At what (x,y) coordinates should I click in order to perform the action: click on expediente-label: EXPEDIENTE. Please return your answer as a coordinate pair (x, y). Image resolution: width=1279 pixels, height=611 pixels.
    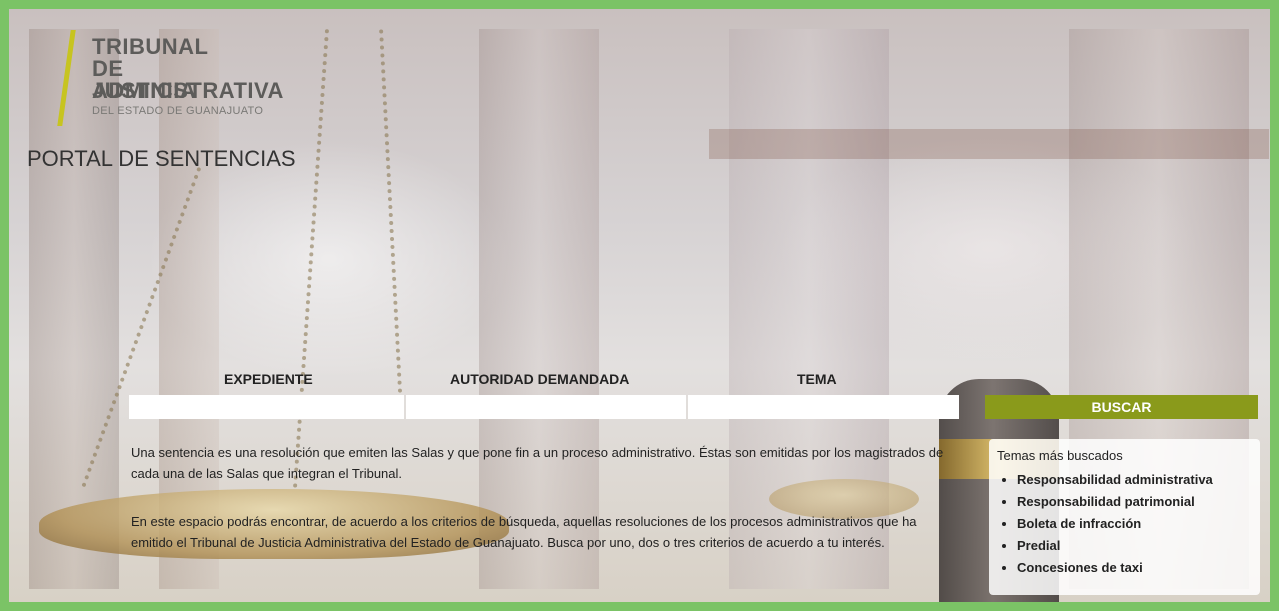
    Looking at the image, I should click on (268, 379).